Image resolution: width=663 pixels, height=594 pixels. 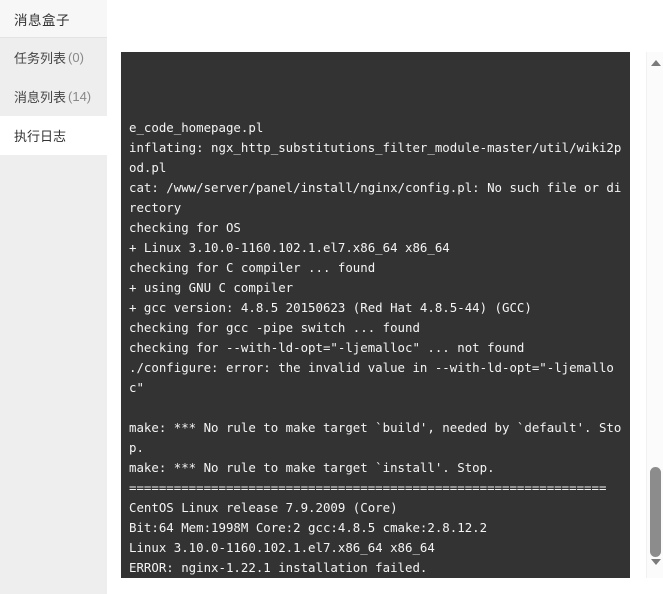 I want to click on sidebar-item-count: (0), so click(x=76, y=57).